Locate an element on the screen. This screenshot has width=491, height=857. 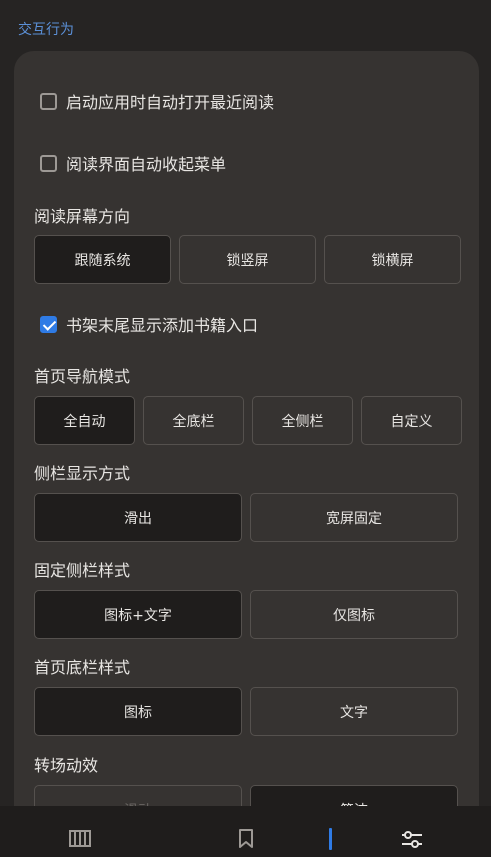
fixed-sidebar-style-options: 图标+文字 仅图标 is located at coordinates (246, 614).